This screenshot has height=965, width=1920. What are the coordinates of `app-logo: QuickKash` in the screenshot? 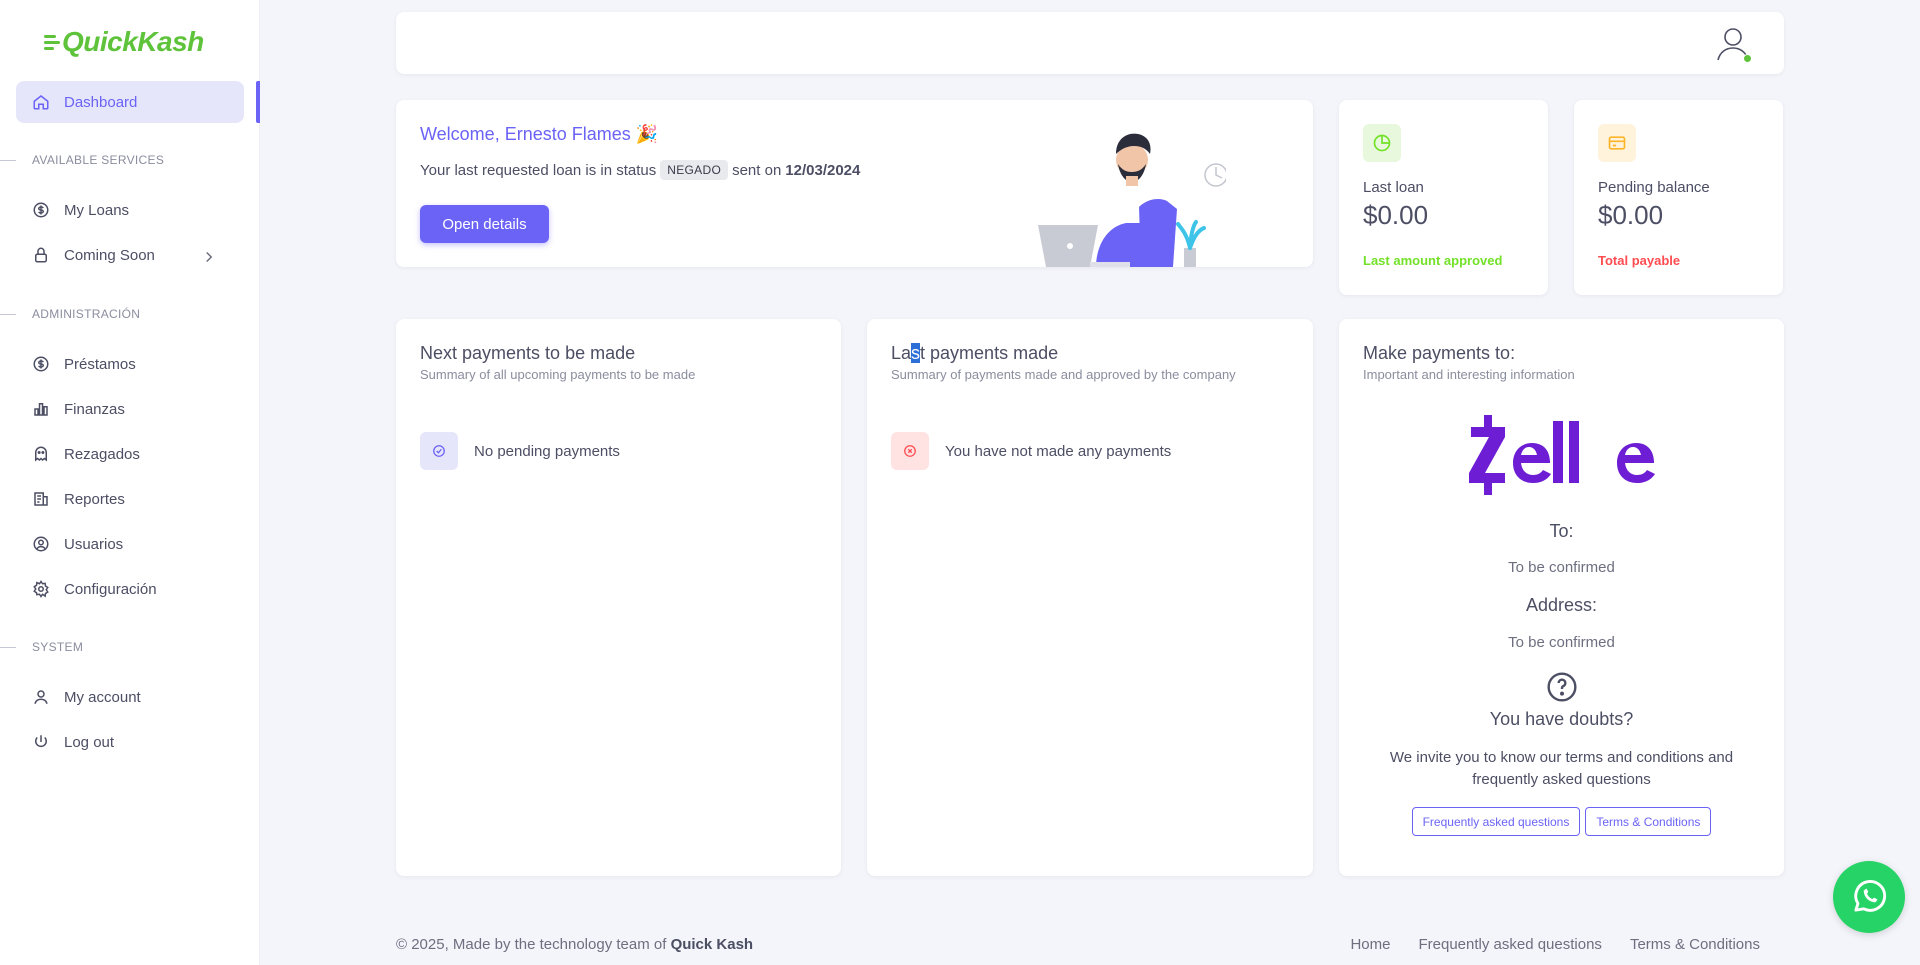 It's located at (124, 42).